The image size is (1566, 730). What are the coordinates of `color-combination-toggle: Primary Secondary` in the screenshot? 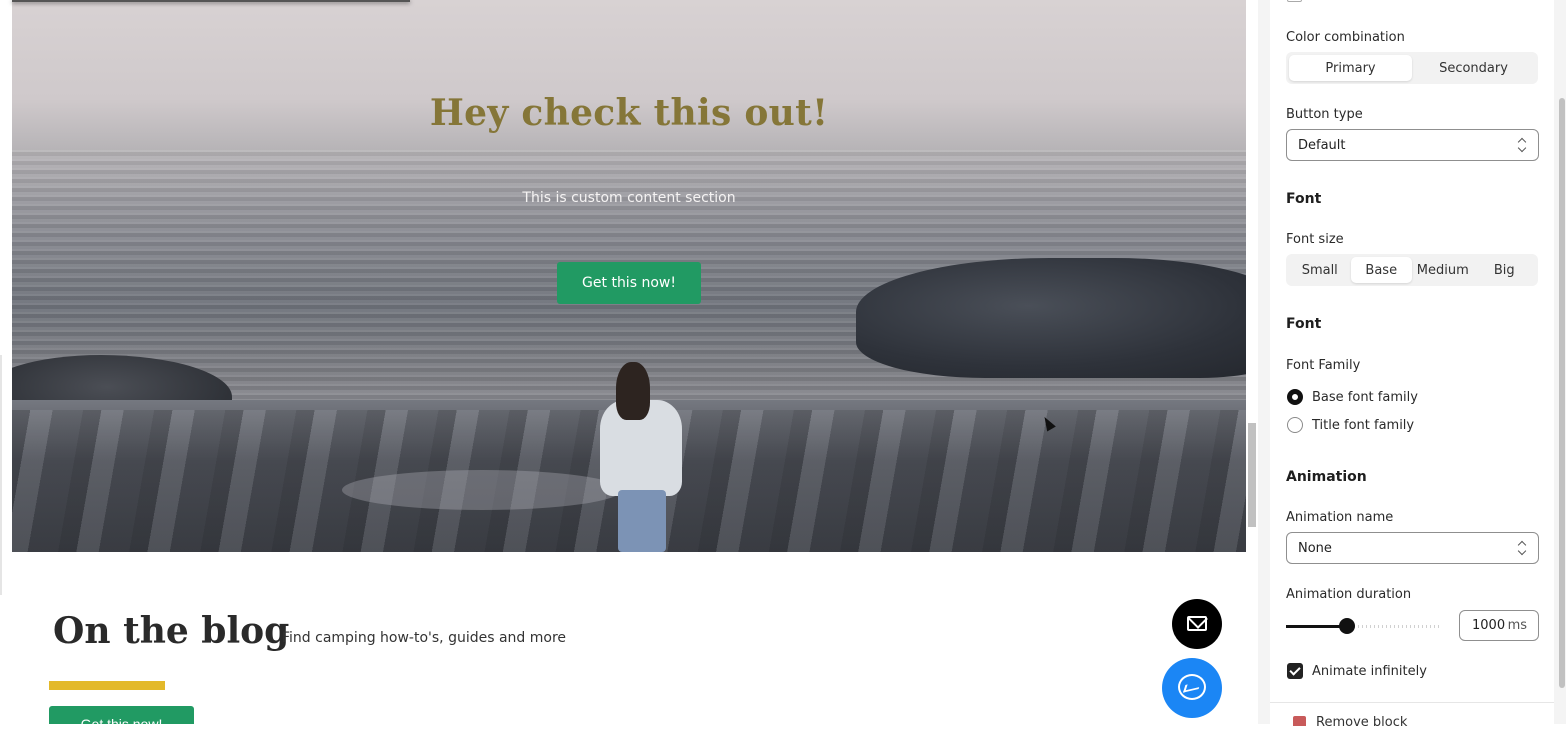 It's located at (1412, 68).